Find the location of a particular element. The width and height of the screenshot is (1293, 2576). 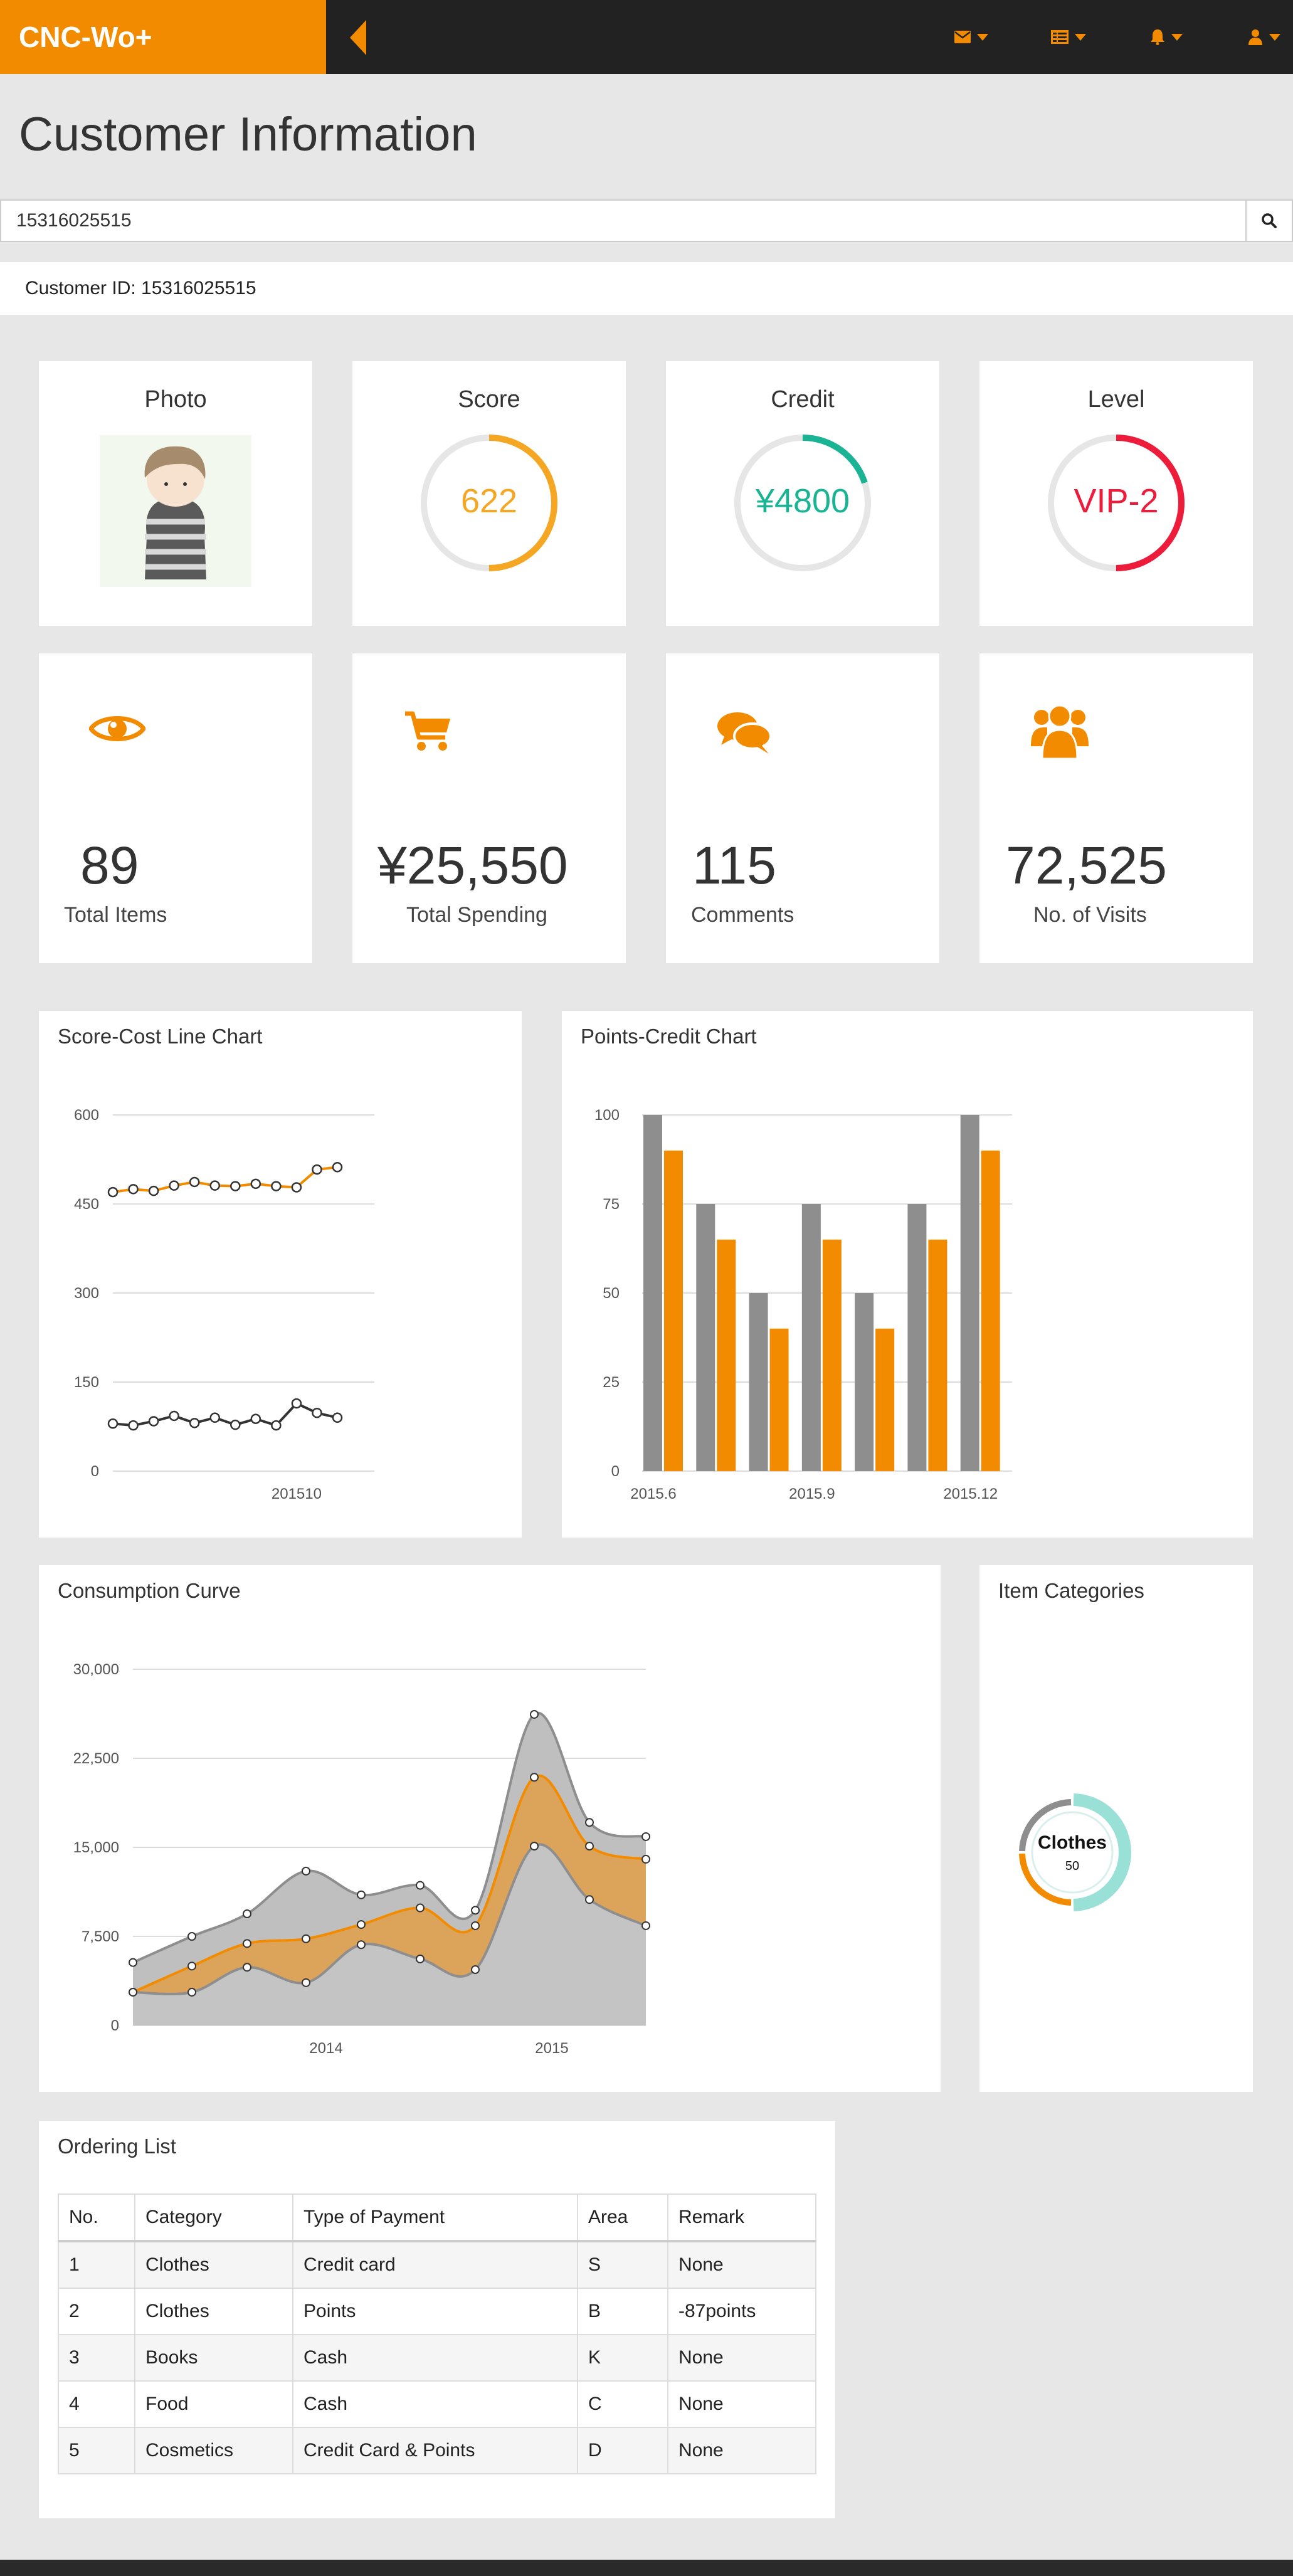

cell-payment: Credit card is located at coordinates (435, 2265).